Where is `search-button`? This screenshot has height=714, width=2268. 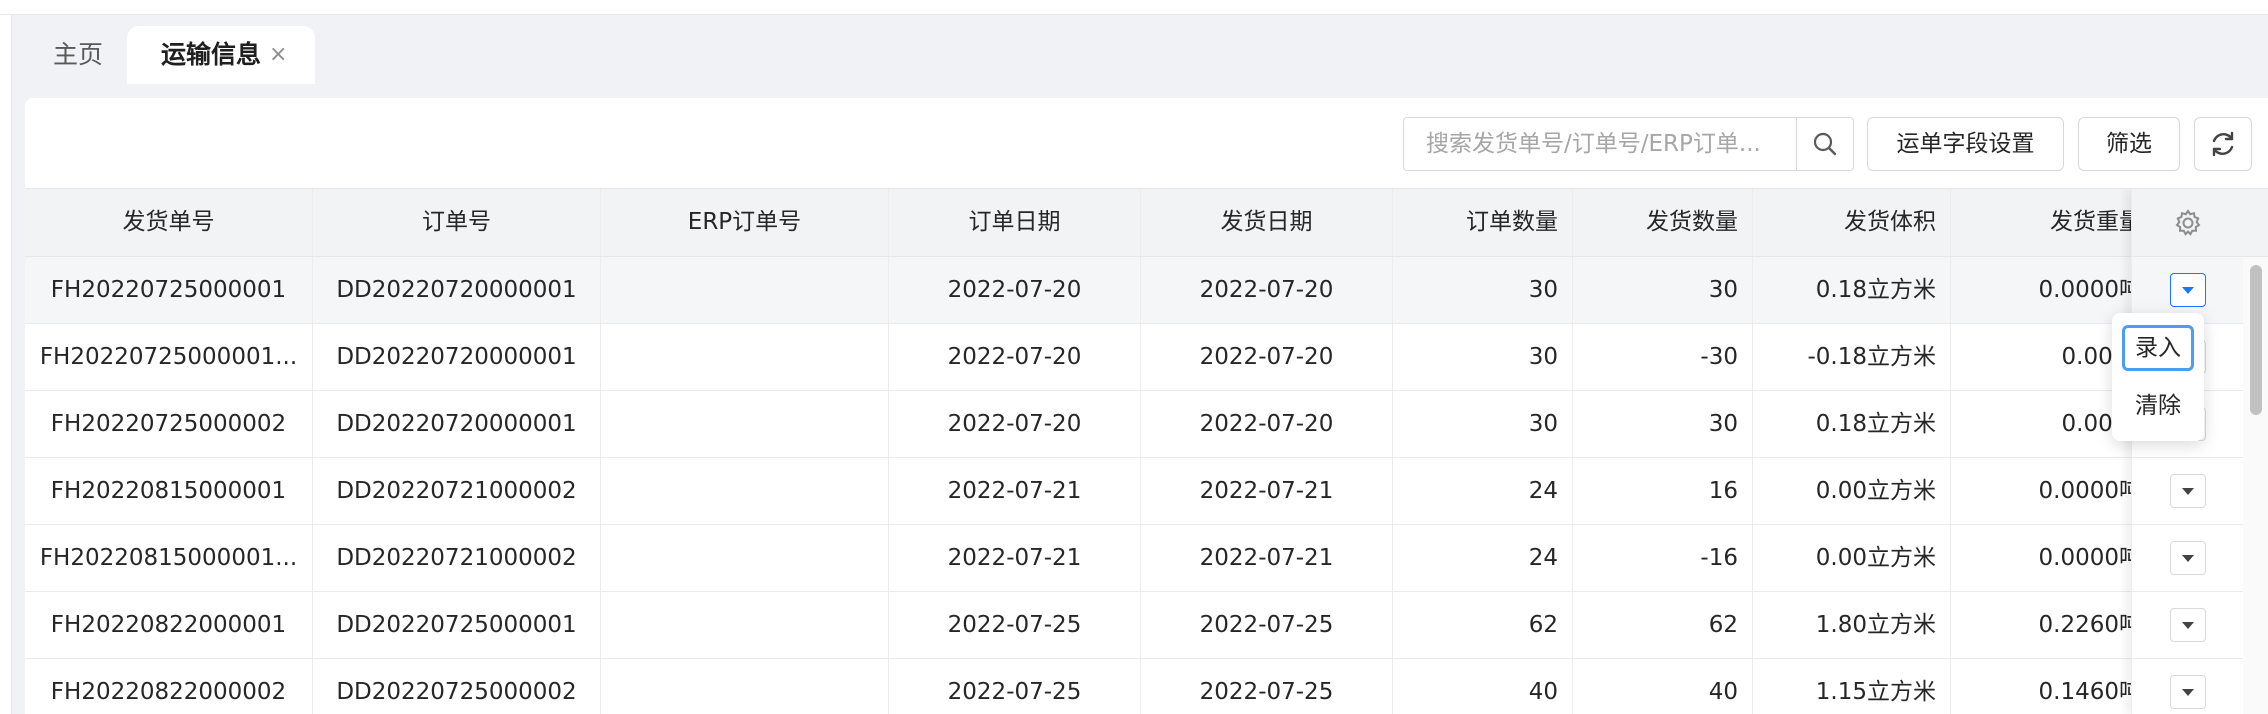 search-button is located at coordinates (1825, 144).